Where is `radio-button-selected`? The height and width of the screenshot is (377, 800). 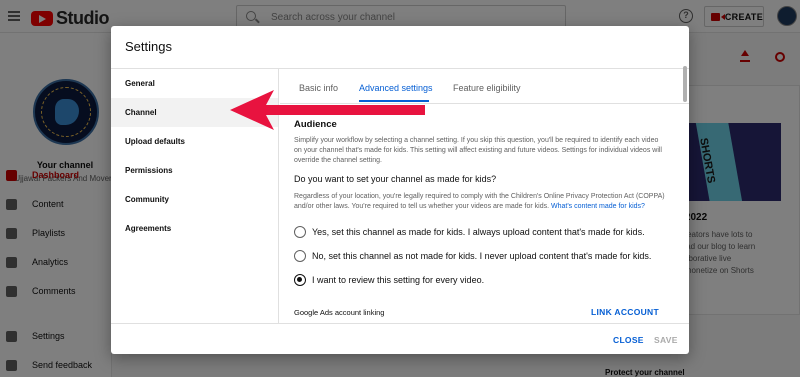 radio-button-selected is located at coordinates (300, 280).